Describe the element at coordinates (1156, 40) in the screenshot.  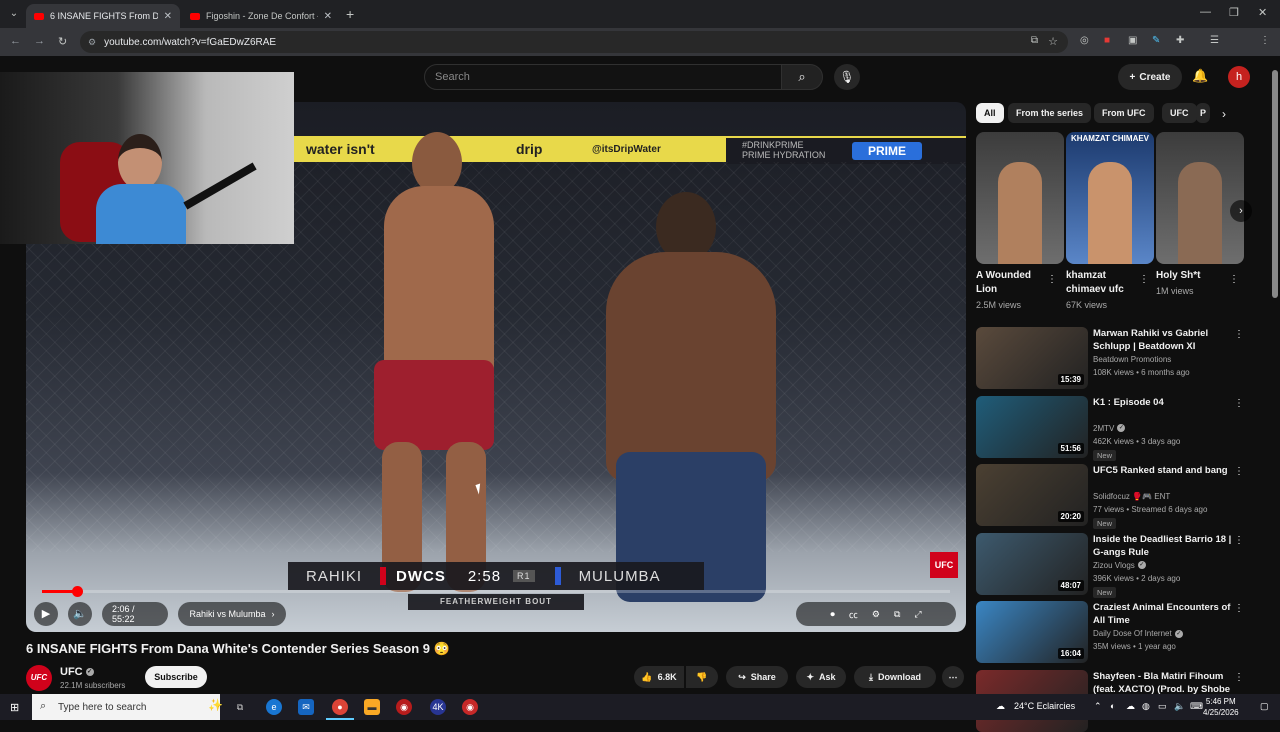
I see `extension-icon: ✎` at that location.